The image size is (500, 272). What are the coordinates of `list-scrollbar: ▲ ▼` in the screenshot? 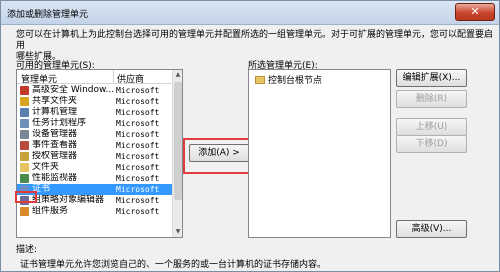 It's located at (177, 153).